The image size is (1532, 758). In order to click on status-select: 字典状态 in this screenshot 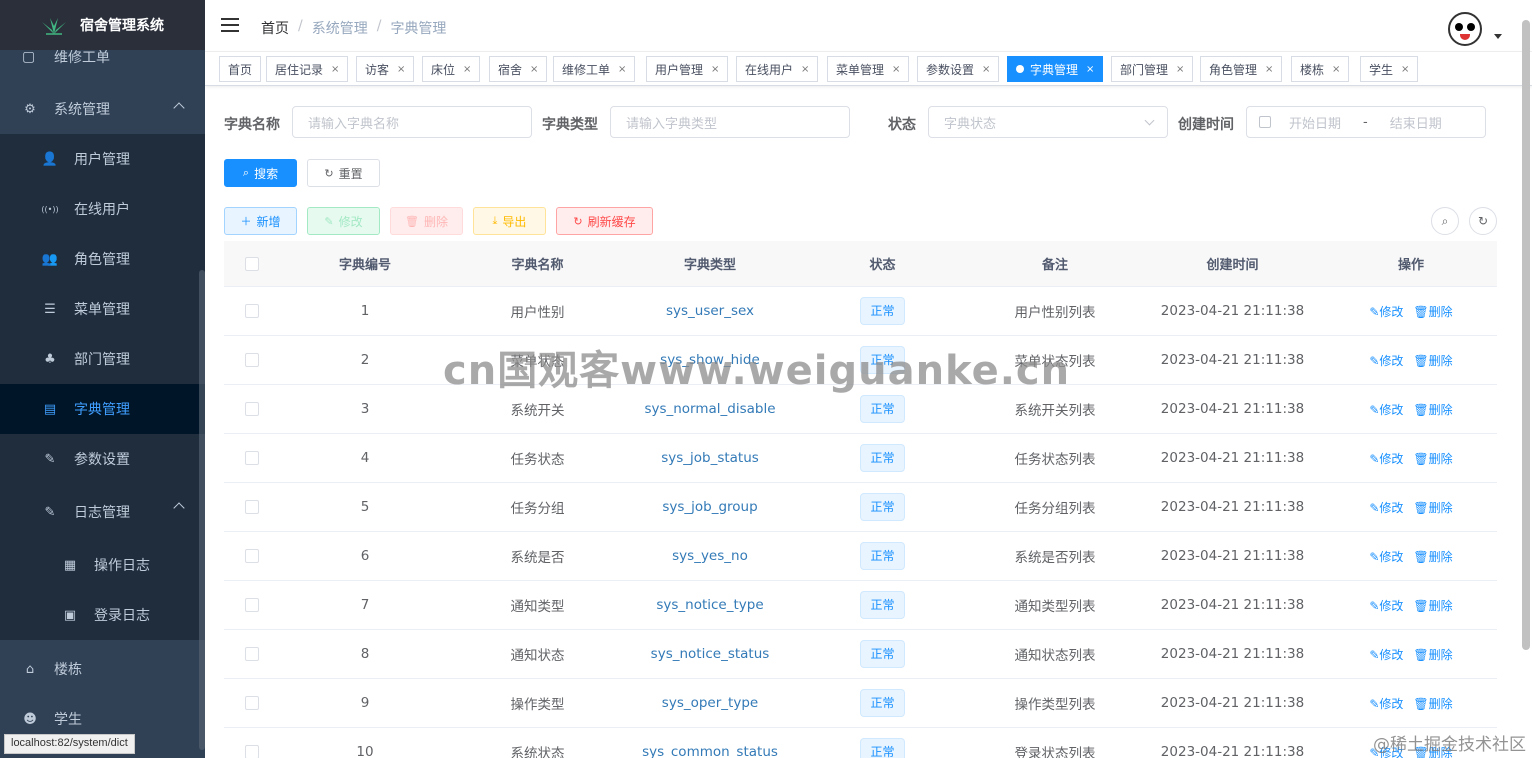, I will do `click(1048, 122)`.